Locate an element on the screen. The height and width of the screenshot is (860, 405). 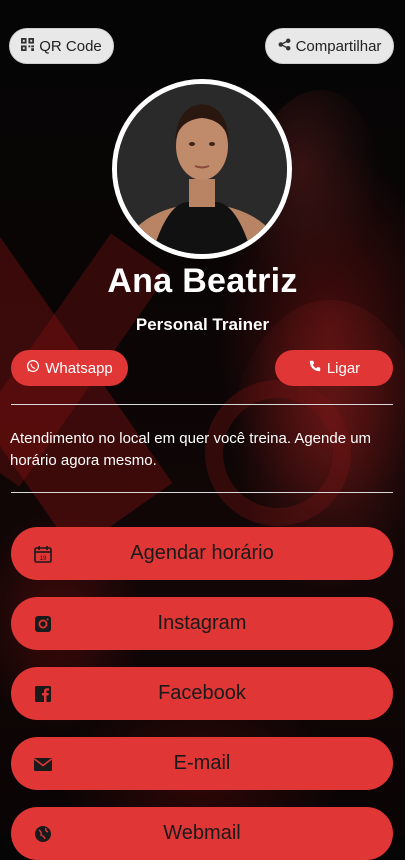
facebook-button: Facebook is located at coordinates (202, 693).